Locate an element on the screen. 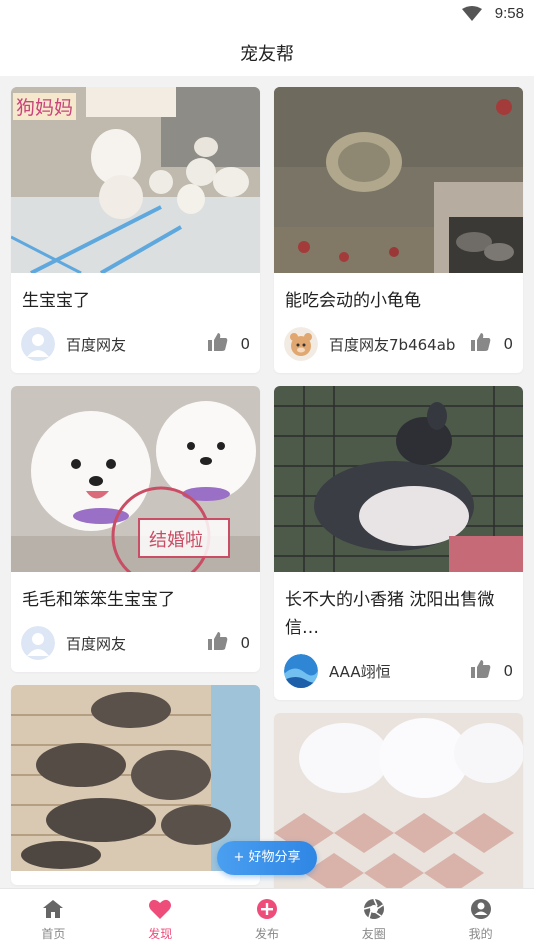 The image size is (534, 949). plus-circle-icon is located at coordinates (267, 909).